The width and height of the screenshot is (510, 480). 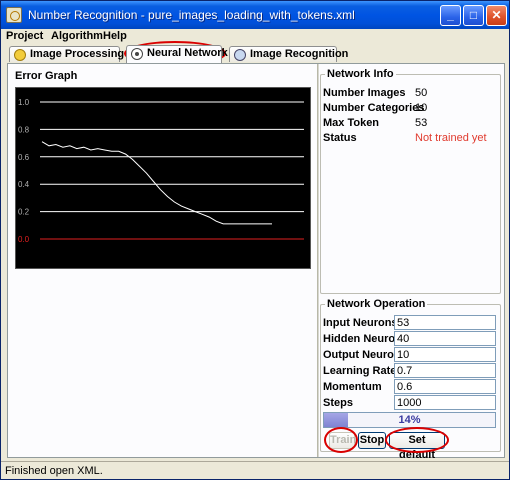 What do you see at coordinates (421, 108) in the screenshot?
I see `info-value-number-categories: 10` at bounding box center [421, 108].